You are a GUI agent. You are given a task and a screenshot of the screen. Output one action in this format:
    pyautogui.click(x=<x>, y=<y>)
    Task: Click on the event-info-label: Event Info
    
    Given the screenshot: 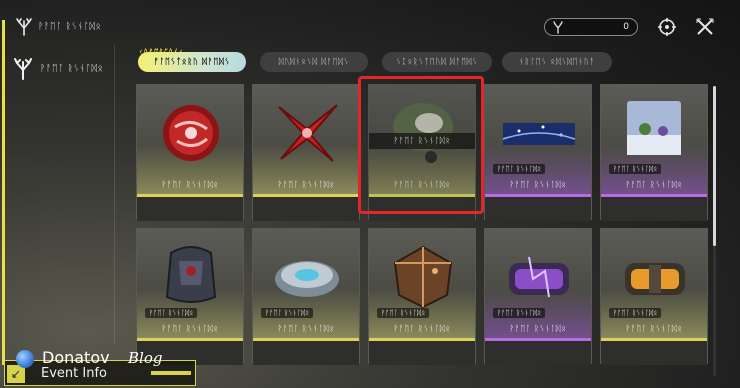 What is the action you would take?
    pyautogui.click(x=74, y=373)
    